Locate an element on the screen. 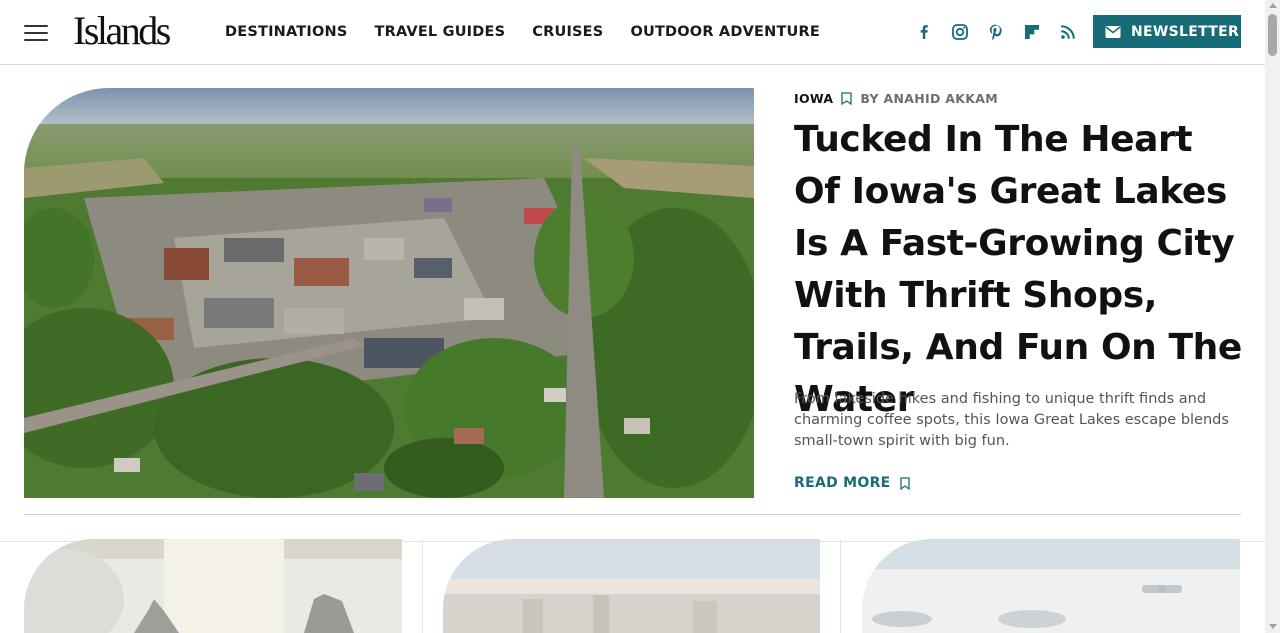 Image resolution: width=1280 pixels, height=633 pixels. article-byline: BY ANAHID AKKAM is located at coordinates (929, 98).